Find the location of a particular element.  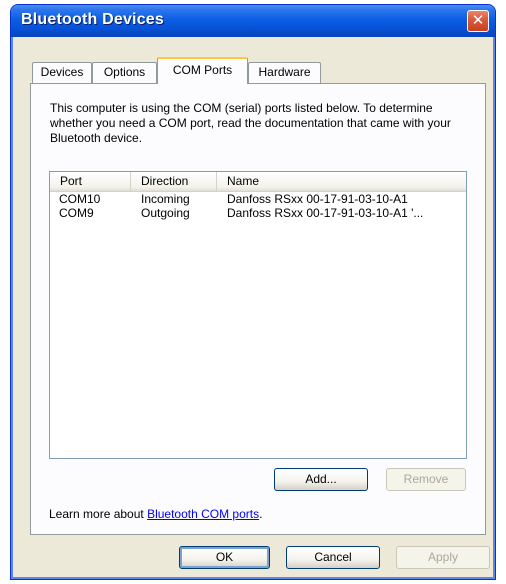

tab-com-ports: COM Ports is located at coordinates (202, 70).